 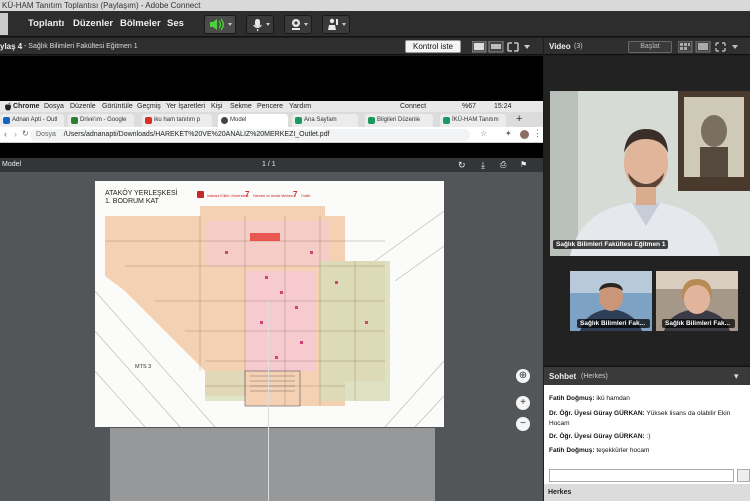 I want to click on rotate-icon: ↻, so click(x=462, y=165).